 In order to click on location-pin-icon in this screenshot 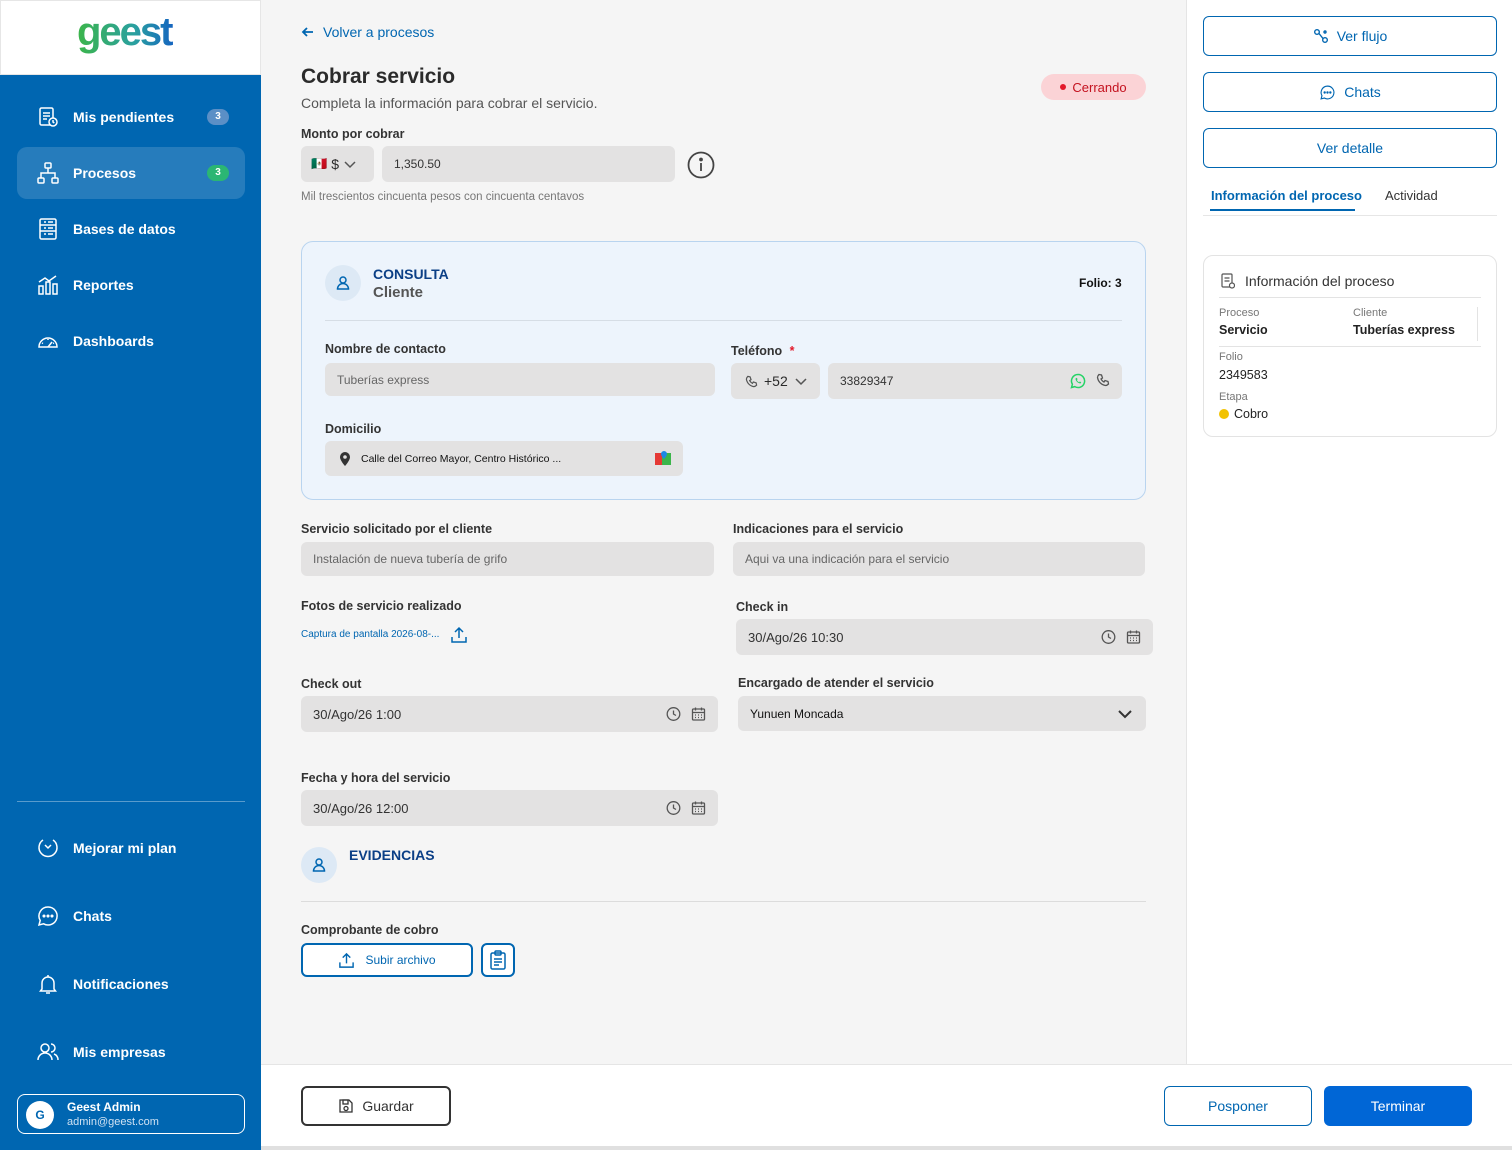, I will do `click(345, 458)`.